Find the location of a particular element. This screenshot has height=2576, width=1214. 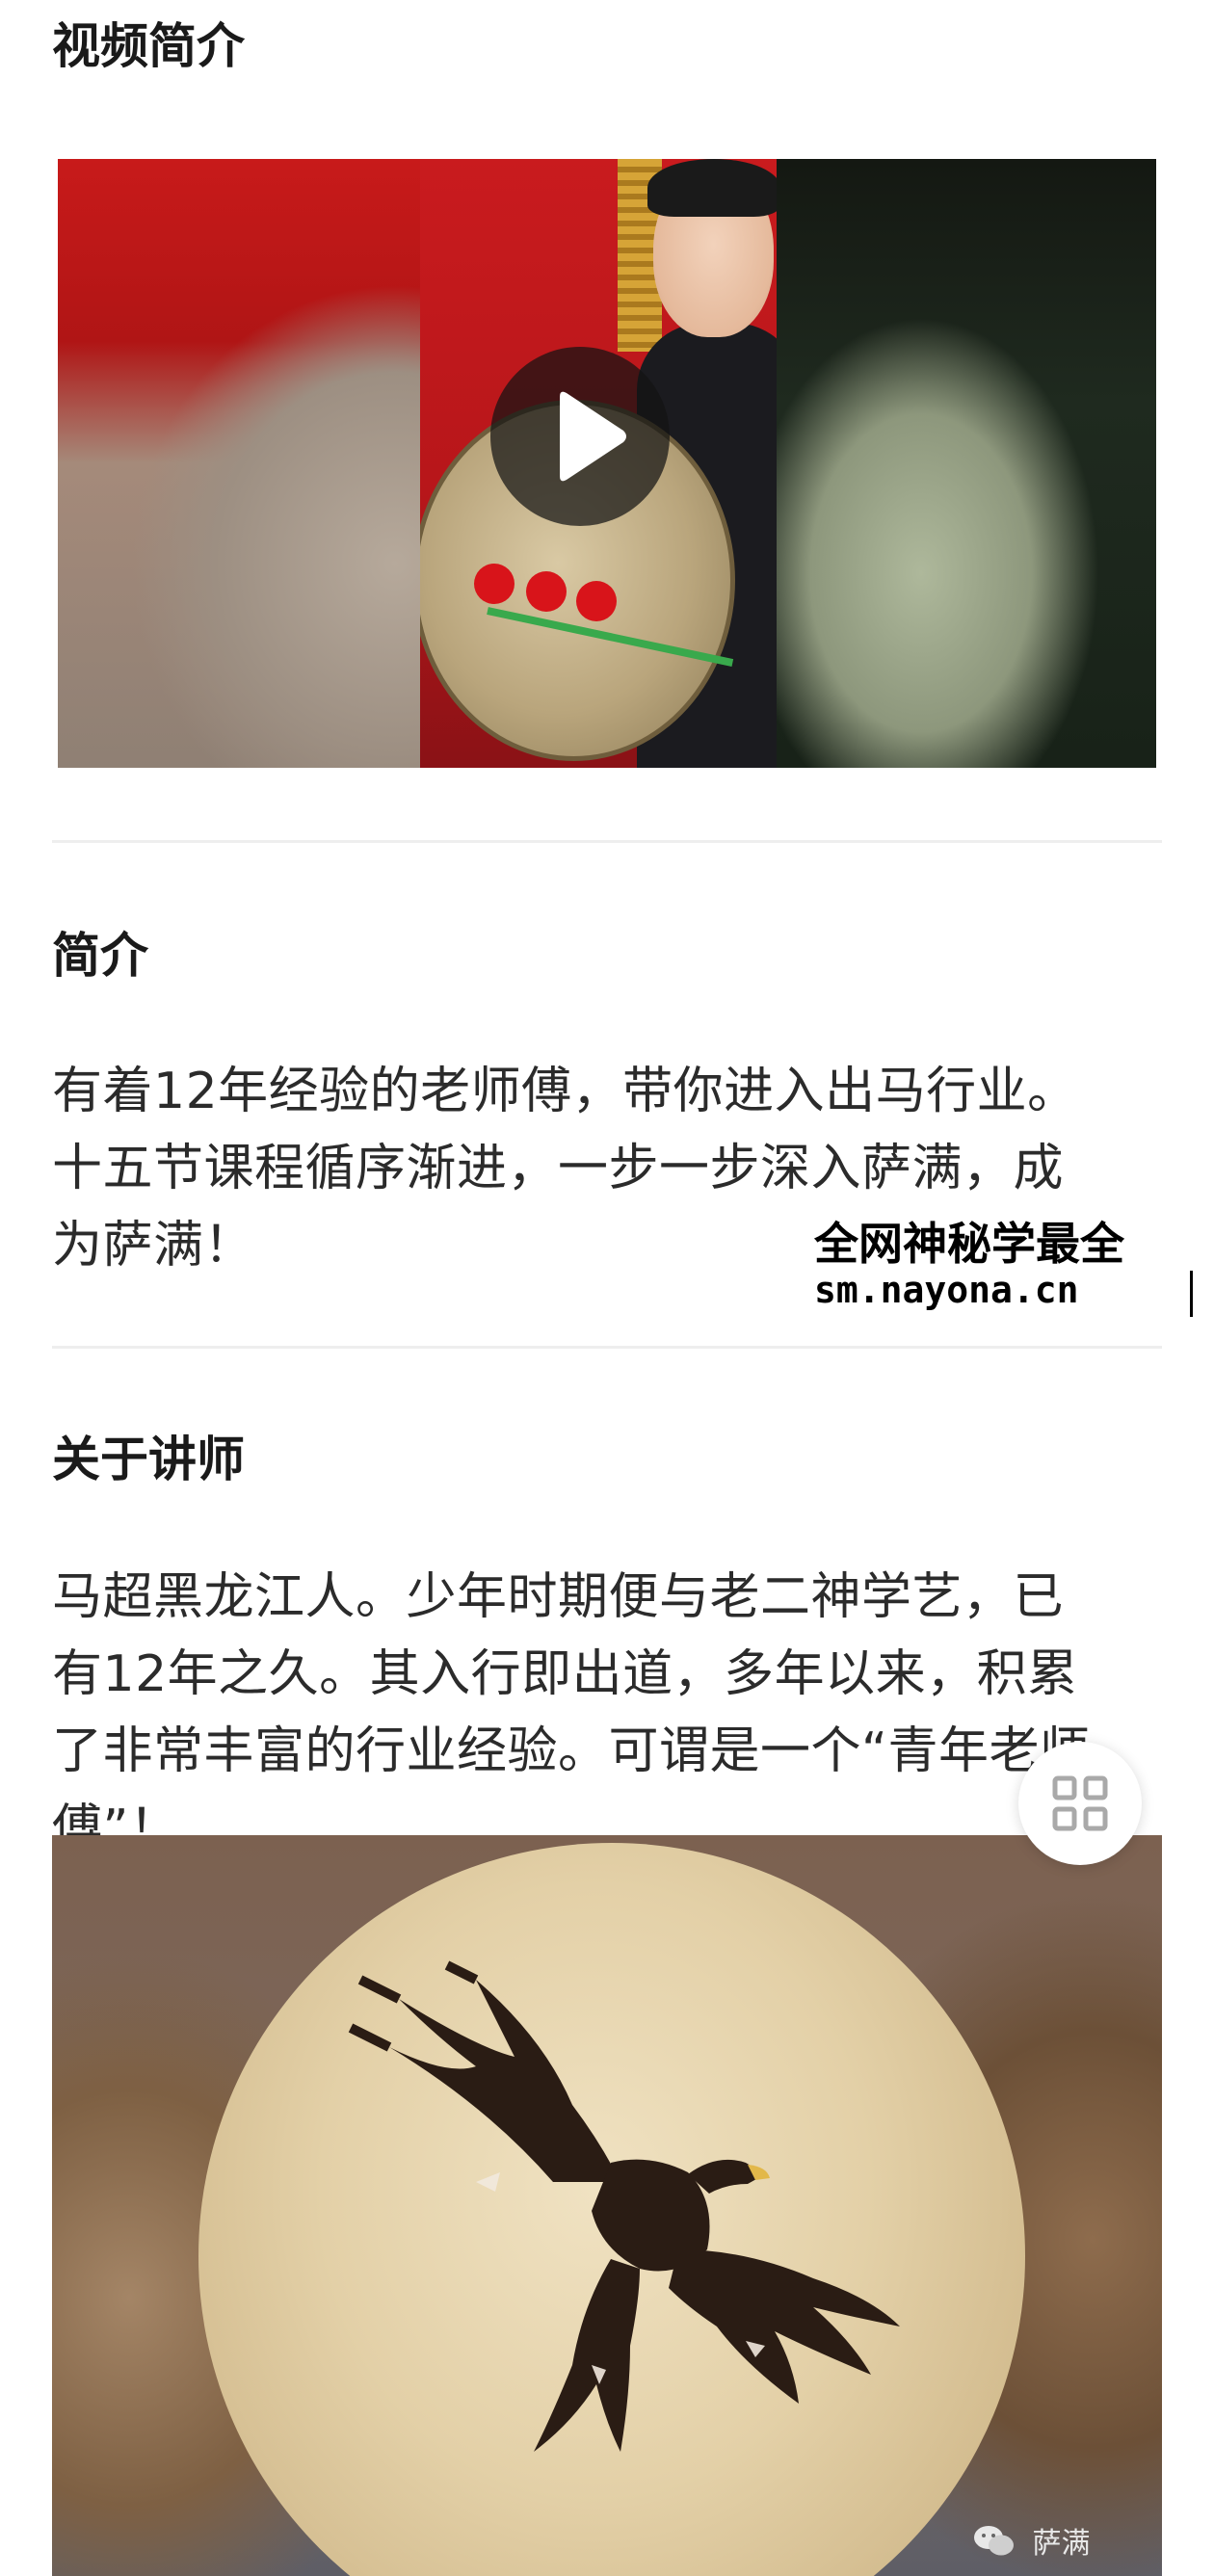

video-blur-right is located at coordinates (967, 463).